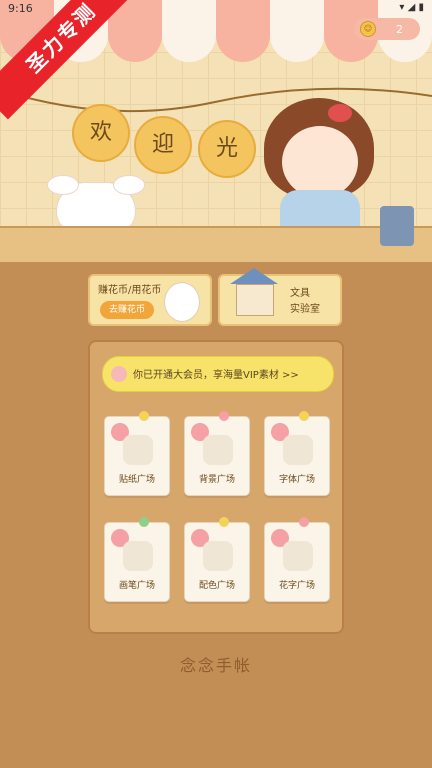 This screenshot has height=768, width=432. What do you see at coordinates (216, 586) in the screenshot?
I see `tile-label: 配色广场` at bounding box center [216, 586].